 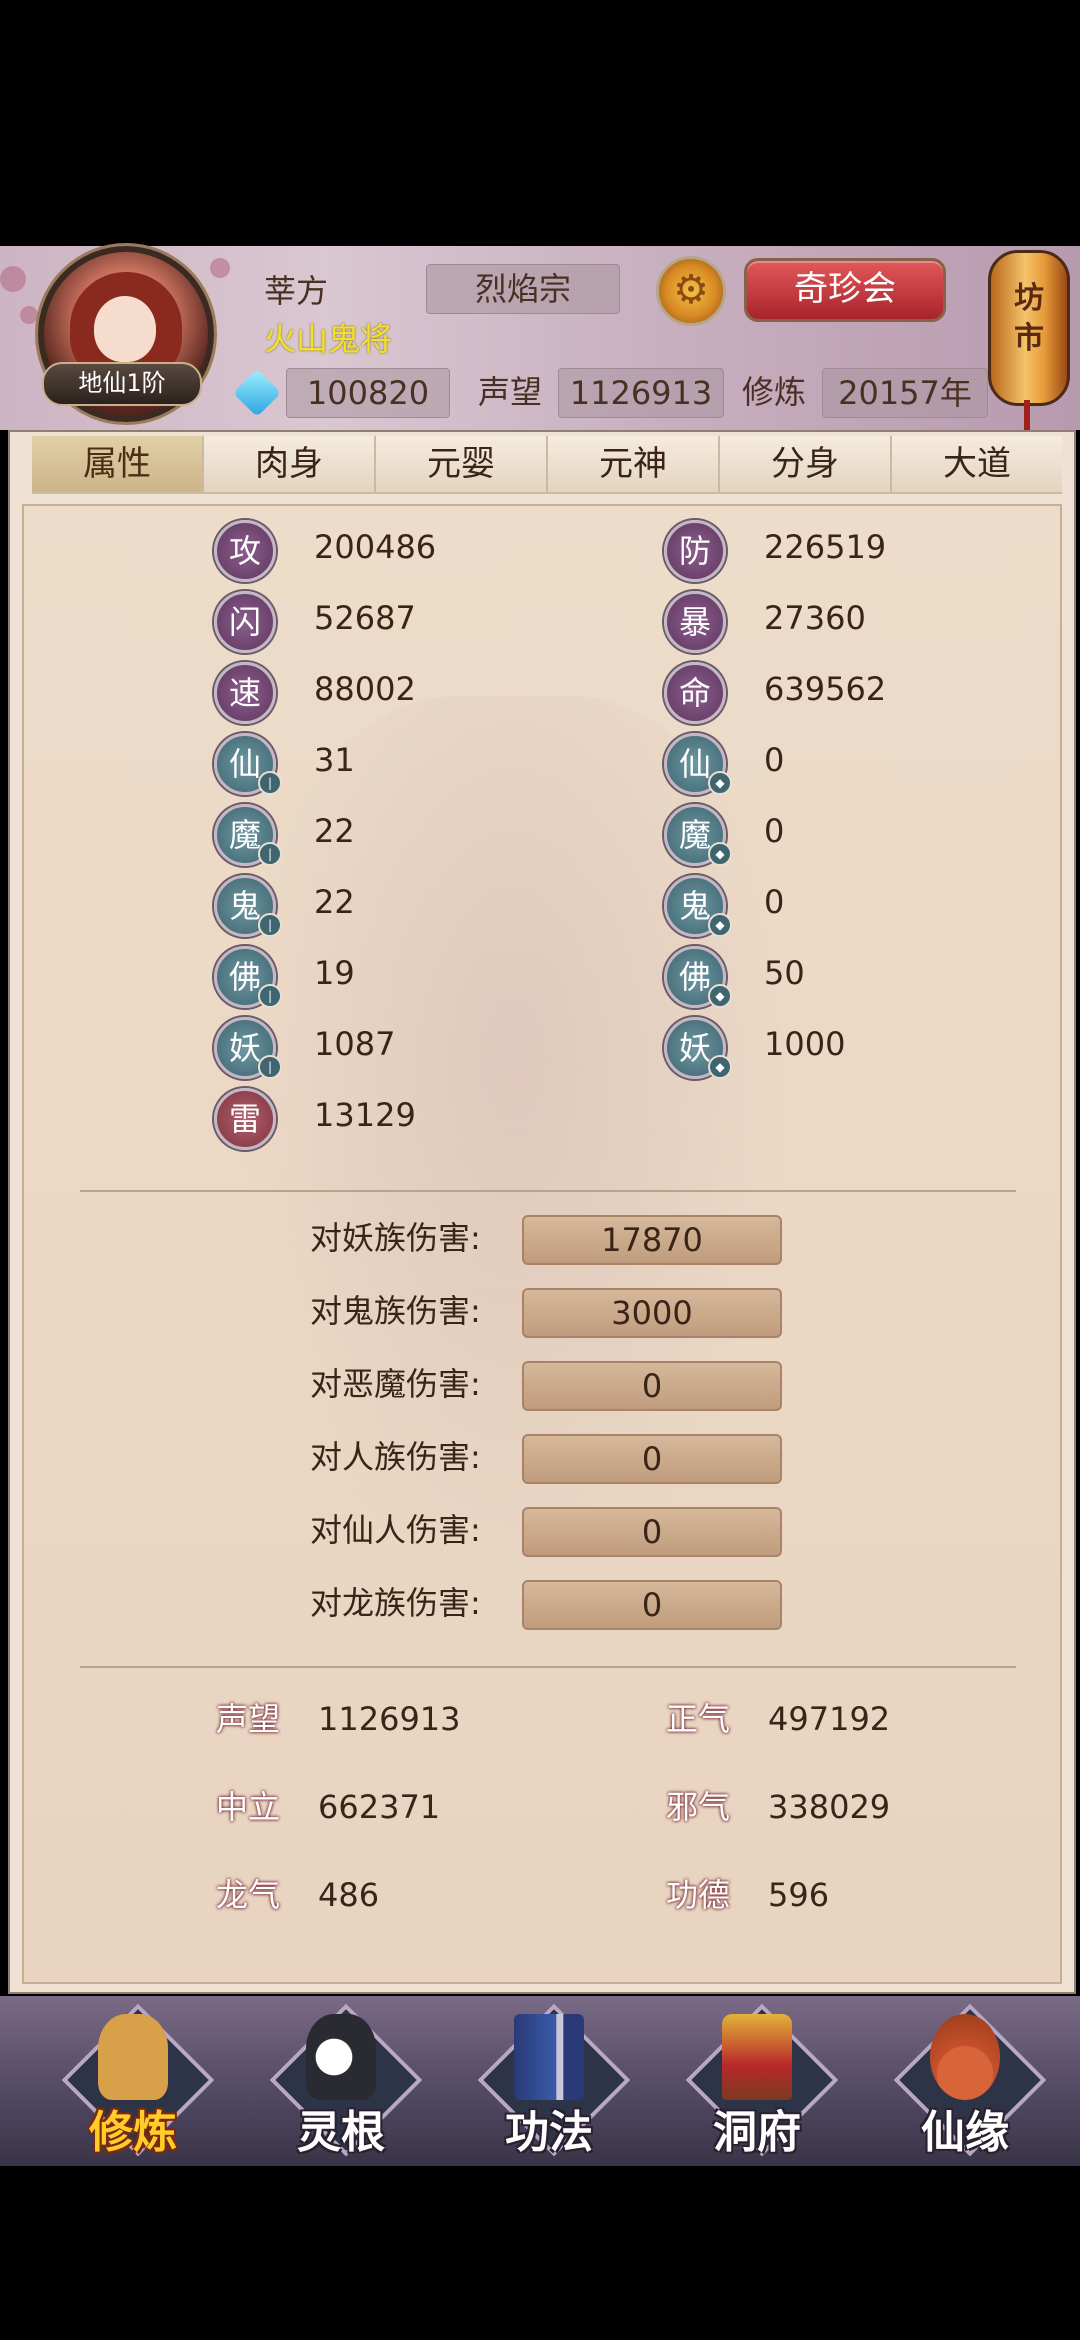 I want to click on attribute-value: 226519, so click(x=825, y=547).